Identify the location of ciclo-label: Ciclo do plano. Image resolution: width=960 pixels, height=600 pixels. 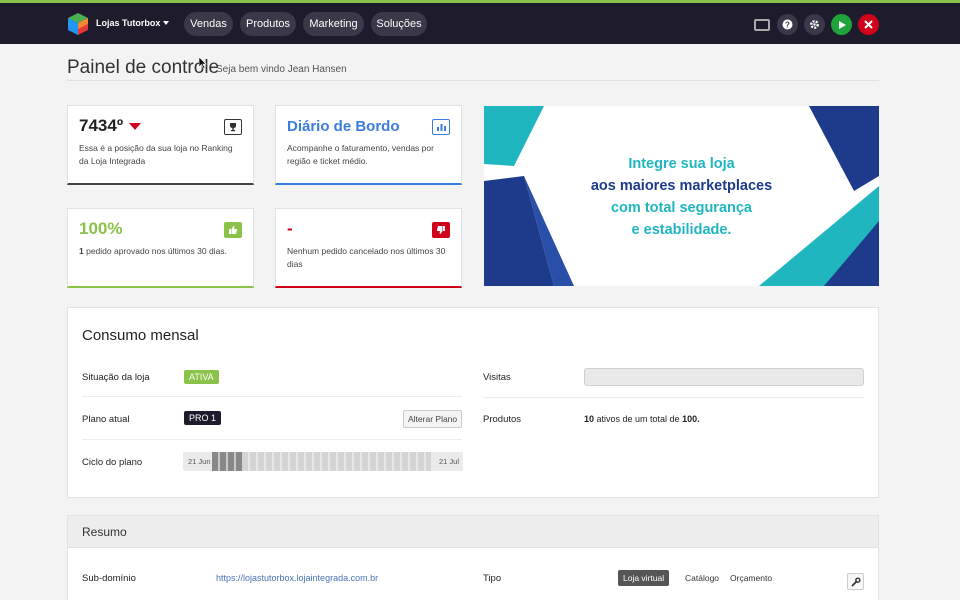
(112, 462).